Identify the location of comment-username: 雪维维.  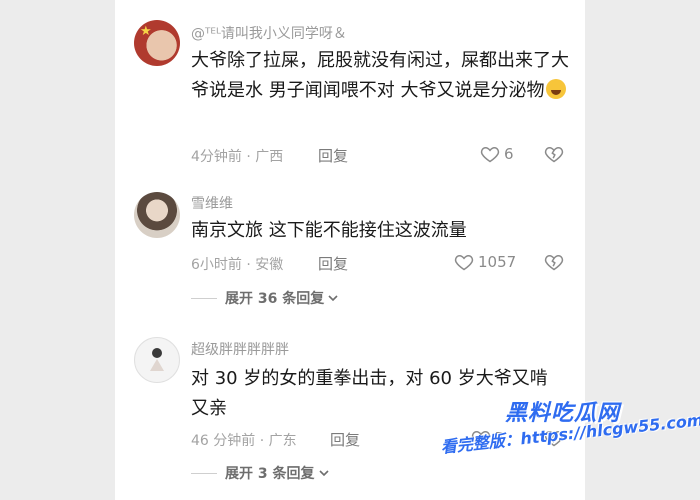
(212, 203).